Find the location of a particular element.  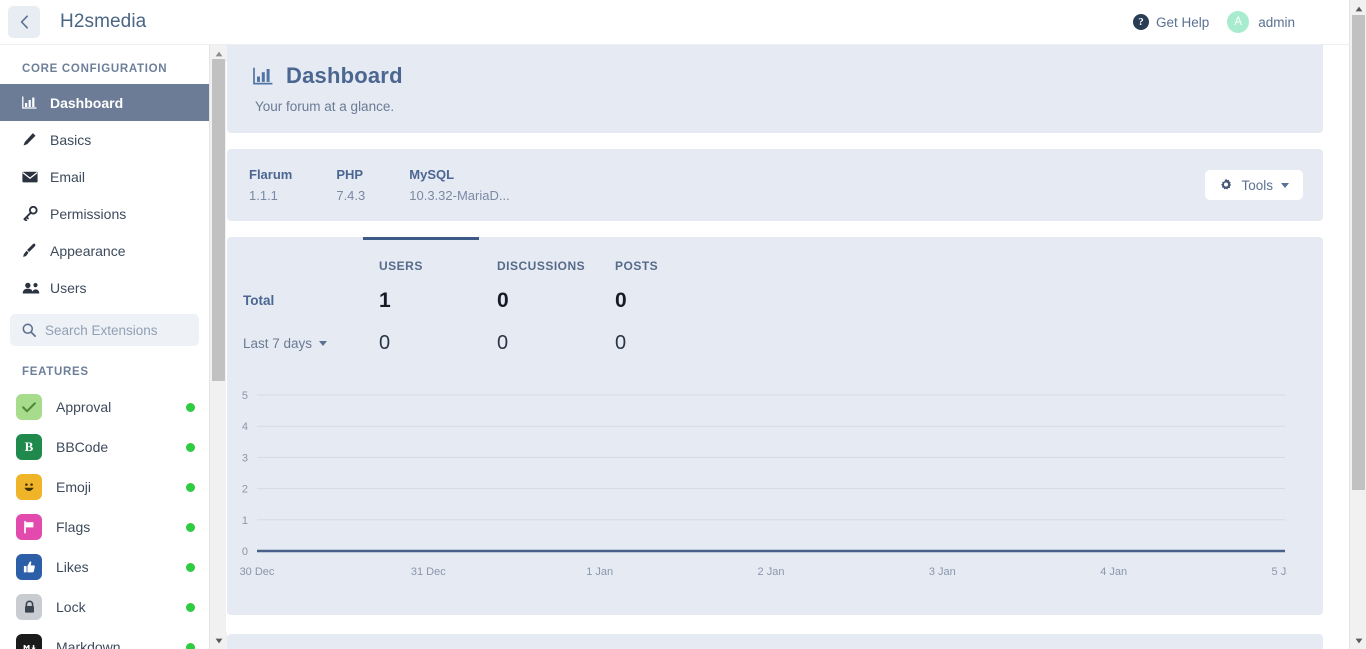

stats-period-selector: Last 7 days is located at coordinates (311, 332).